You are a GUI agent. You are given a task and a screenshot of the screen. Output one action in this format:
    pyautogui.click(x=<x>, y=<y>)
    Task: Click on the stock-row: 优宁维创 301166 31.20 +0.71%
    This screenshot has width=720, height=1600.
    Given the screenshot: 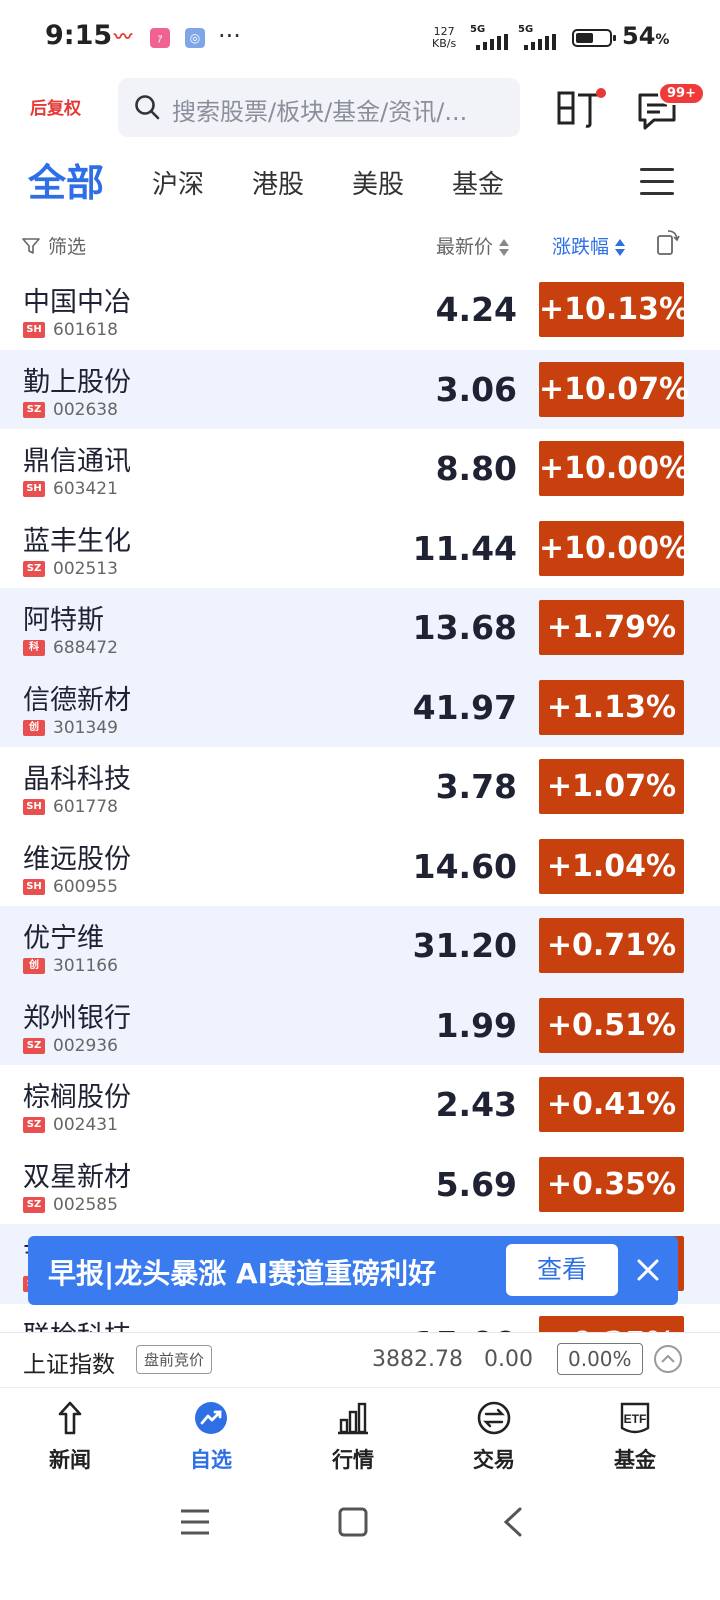 What is the action you would take?
    pyautogui.click(x=360, y=946)
    